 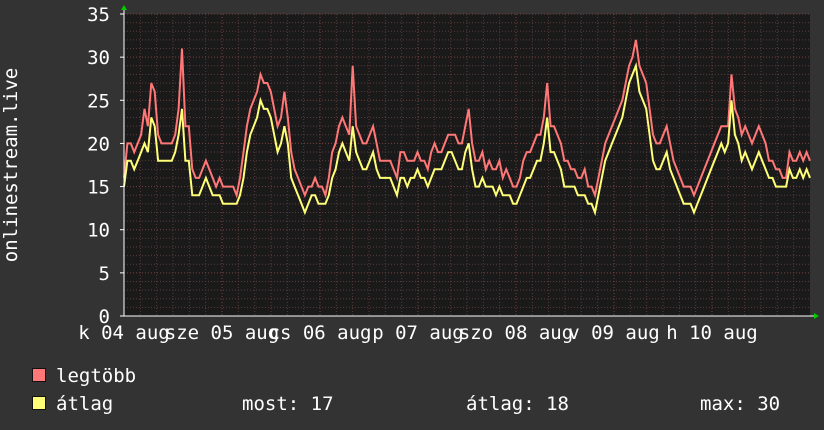 I want to click on x-tick-label: p 07 aug, so click(x=418, y=333).